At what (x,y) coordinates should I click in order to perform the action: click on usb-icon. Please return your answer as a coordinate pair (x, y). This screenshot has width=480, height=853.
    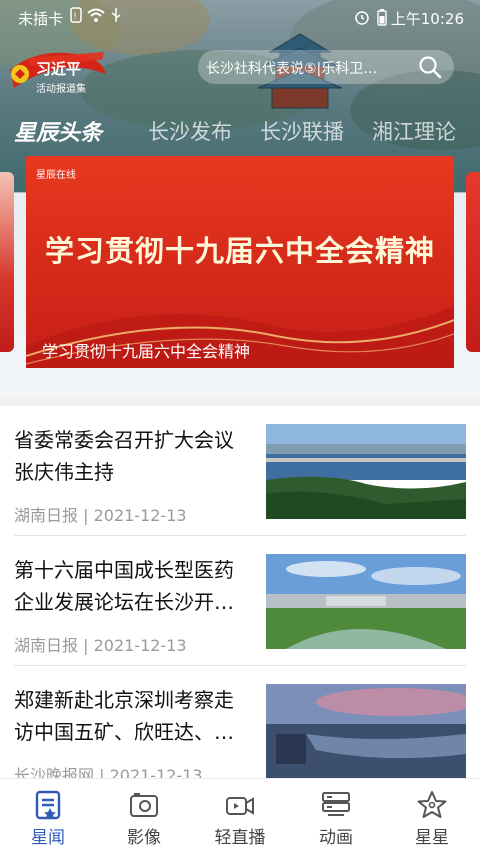
    Looking at the image, I should click on (116, 15).